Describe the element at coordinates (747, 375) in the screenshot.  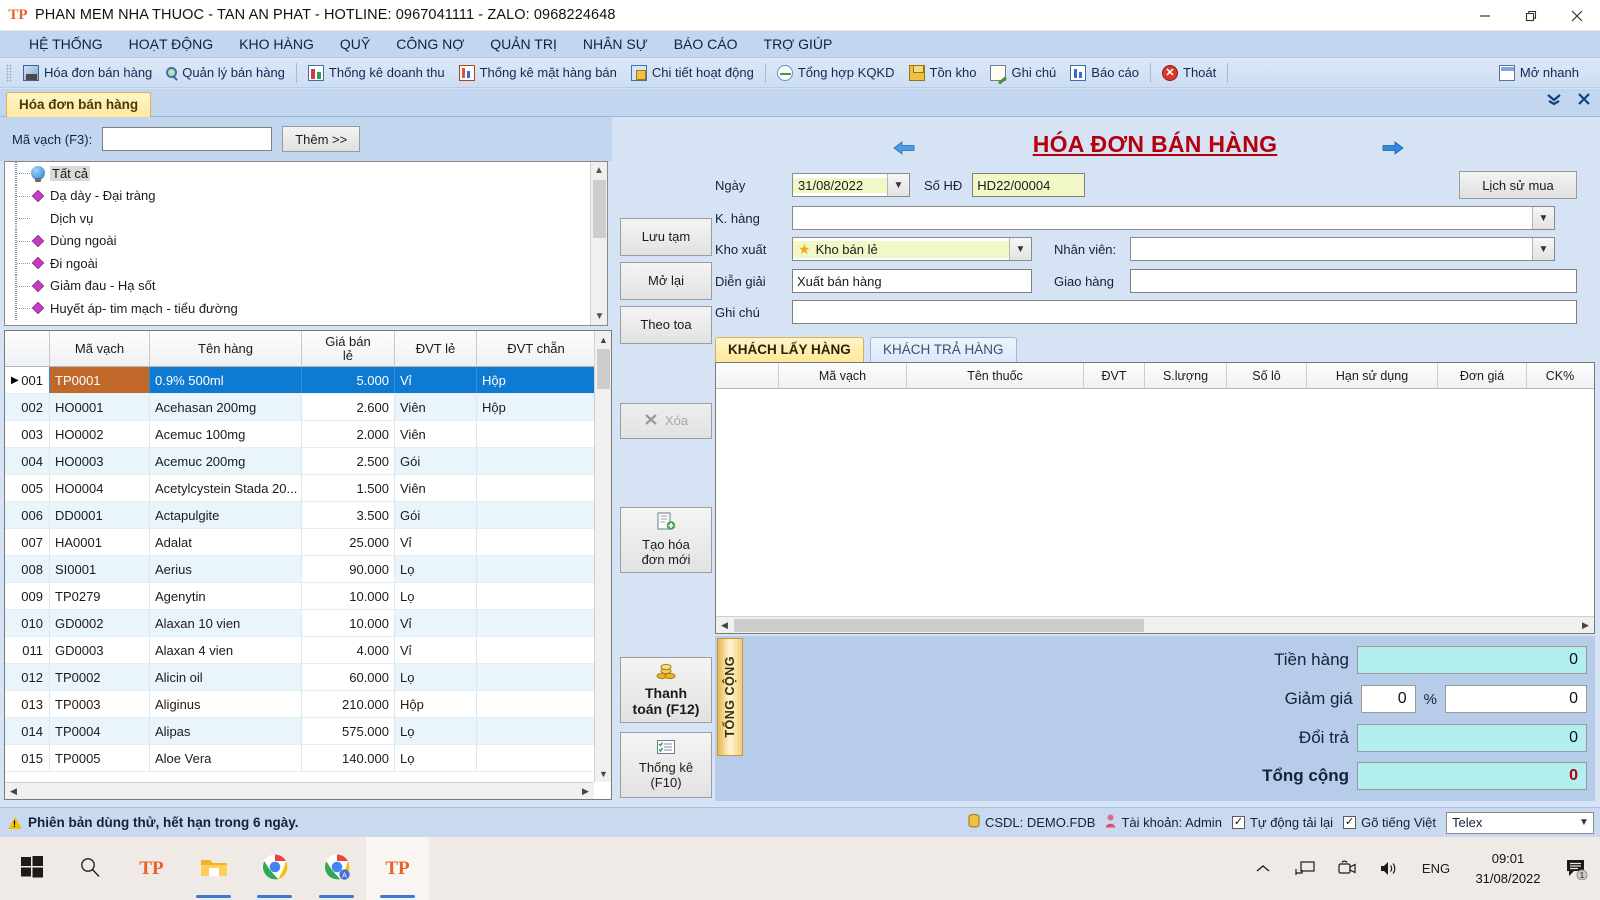
I see `col-index` at that location.